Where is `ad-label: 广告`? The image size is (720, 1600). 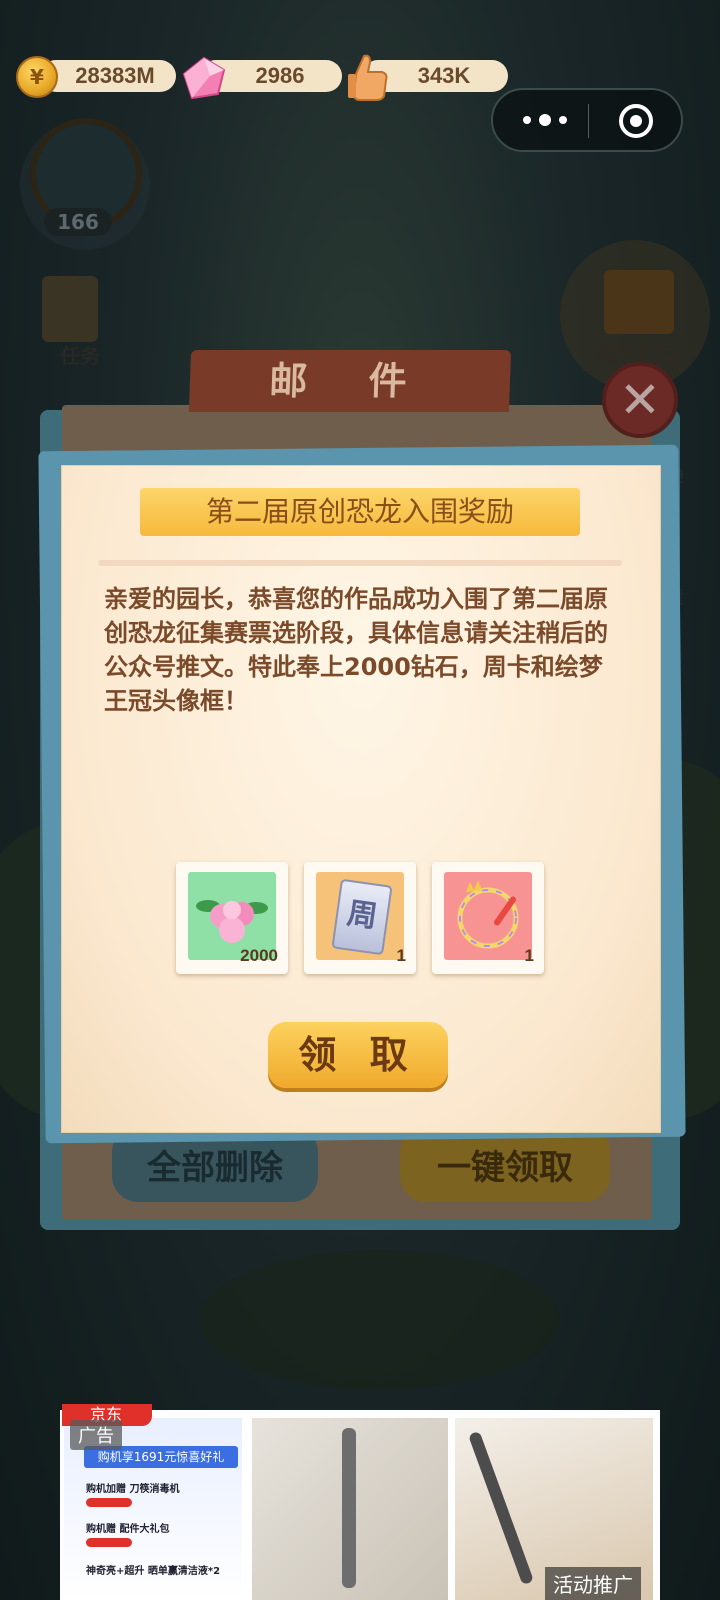
ad-label: 广告 is located at coordinates (96, 1435).